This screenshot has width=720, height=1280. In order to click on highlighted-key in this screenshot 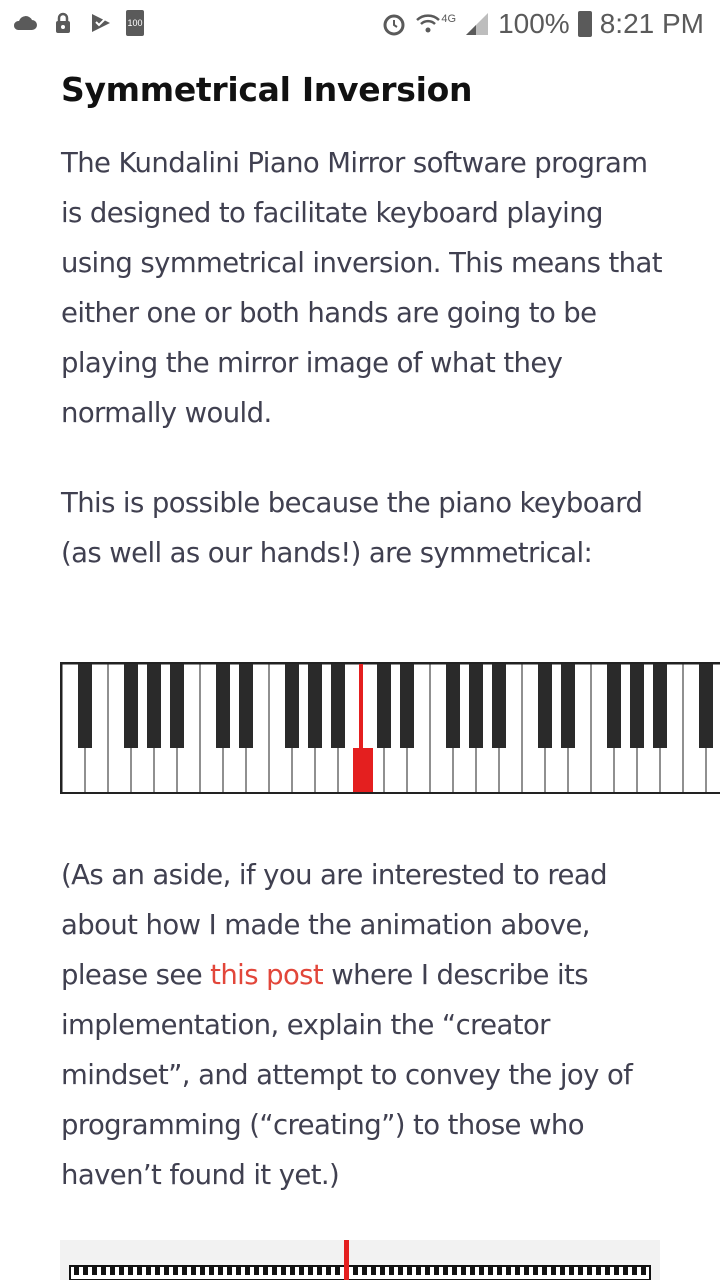, I will do `click(363, 770)`.